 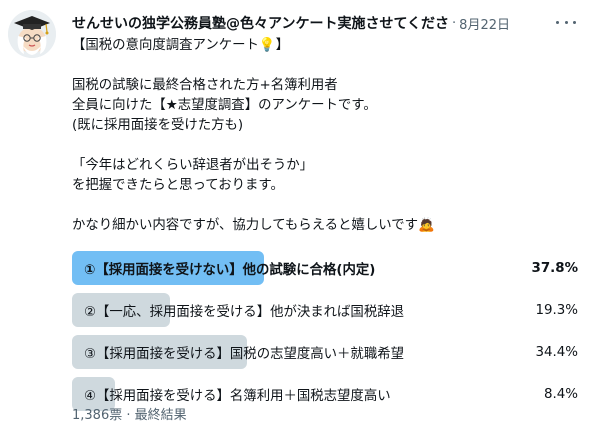 What do you see at coordinates (556, 310) in the screenshot?
I see `poll-option-percent: 19.3%` at bounding box center [556, 310].